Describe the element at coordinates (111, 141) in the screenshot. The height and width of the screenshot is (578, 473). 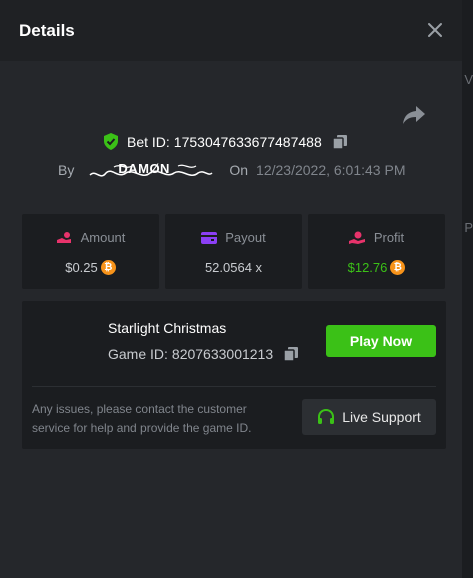
I see `verified-shield-icon` at that location.